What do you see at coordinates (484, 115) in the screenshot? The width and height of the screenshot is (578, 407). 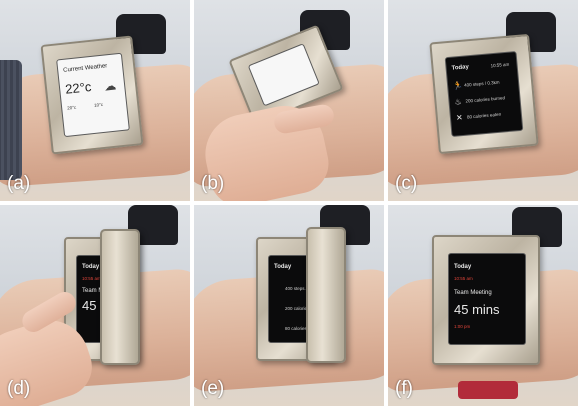 I see `calories-eaten-text: 80 calories eaten` at bounding box center [484, 115].